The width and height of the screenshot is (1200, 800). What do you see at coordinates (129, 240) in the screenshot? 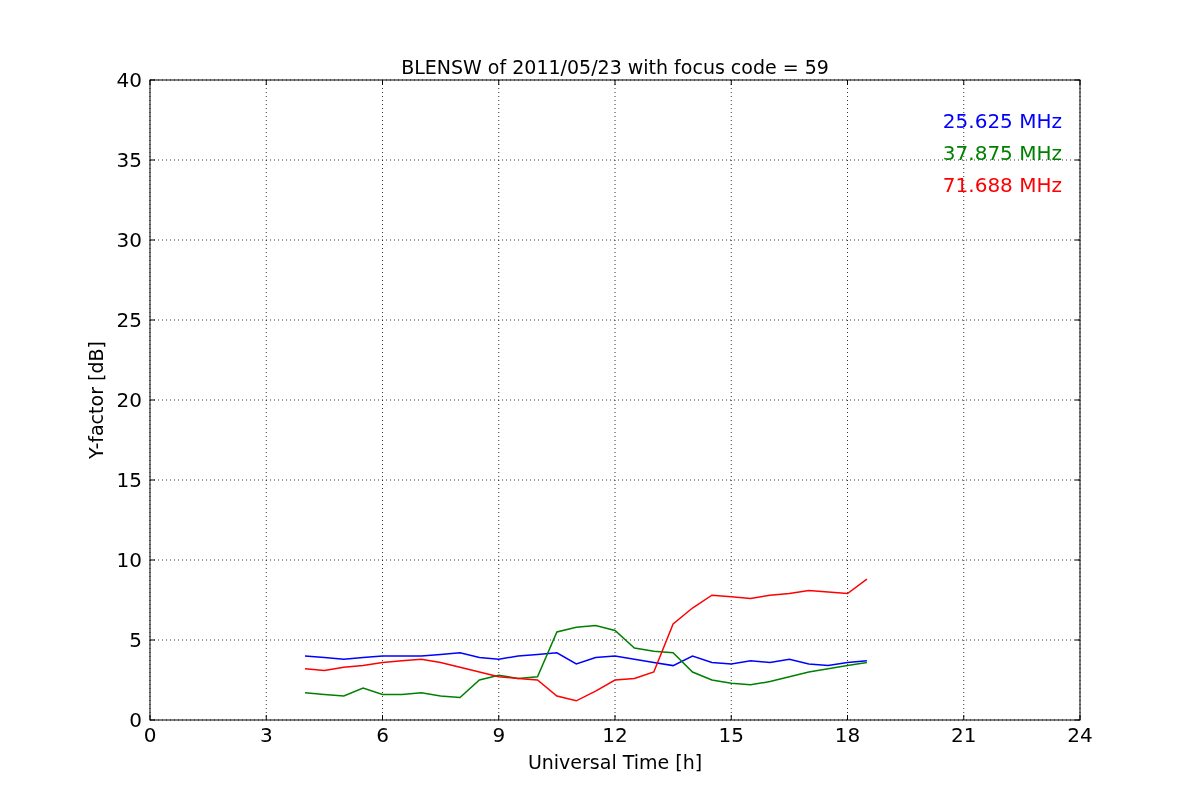
I see `tick-label: 30` at bounding box center [129, 240].